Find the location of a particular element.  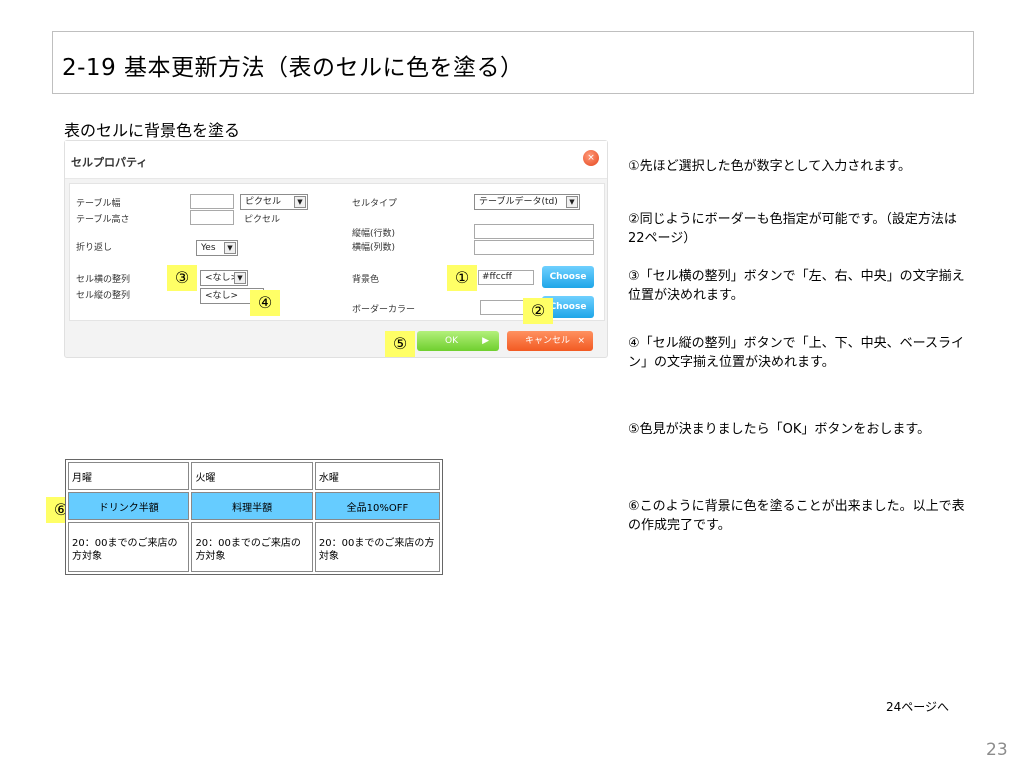

v-align-label: セル縦の整列 is located at coordinates (103, 296).